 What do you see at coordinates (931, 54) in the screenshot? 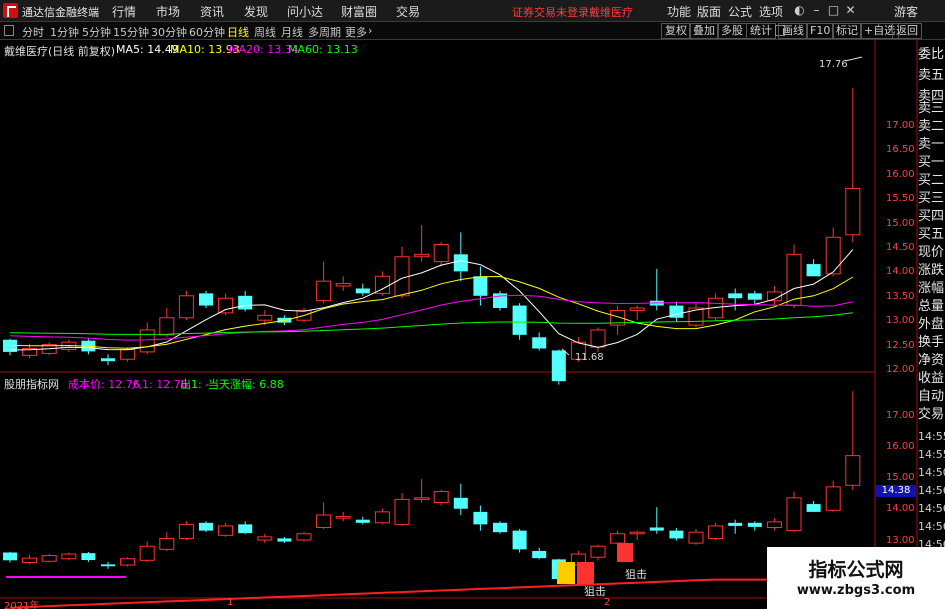
I see `side-item: 委比` at bounding box center [931, 54].